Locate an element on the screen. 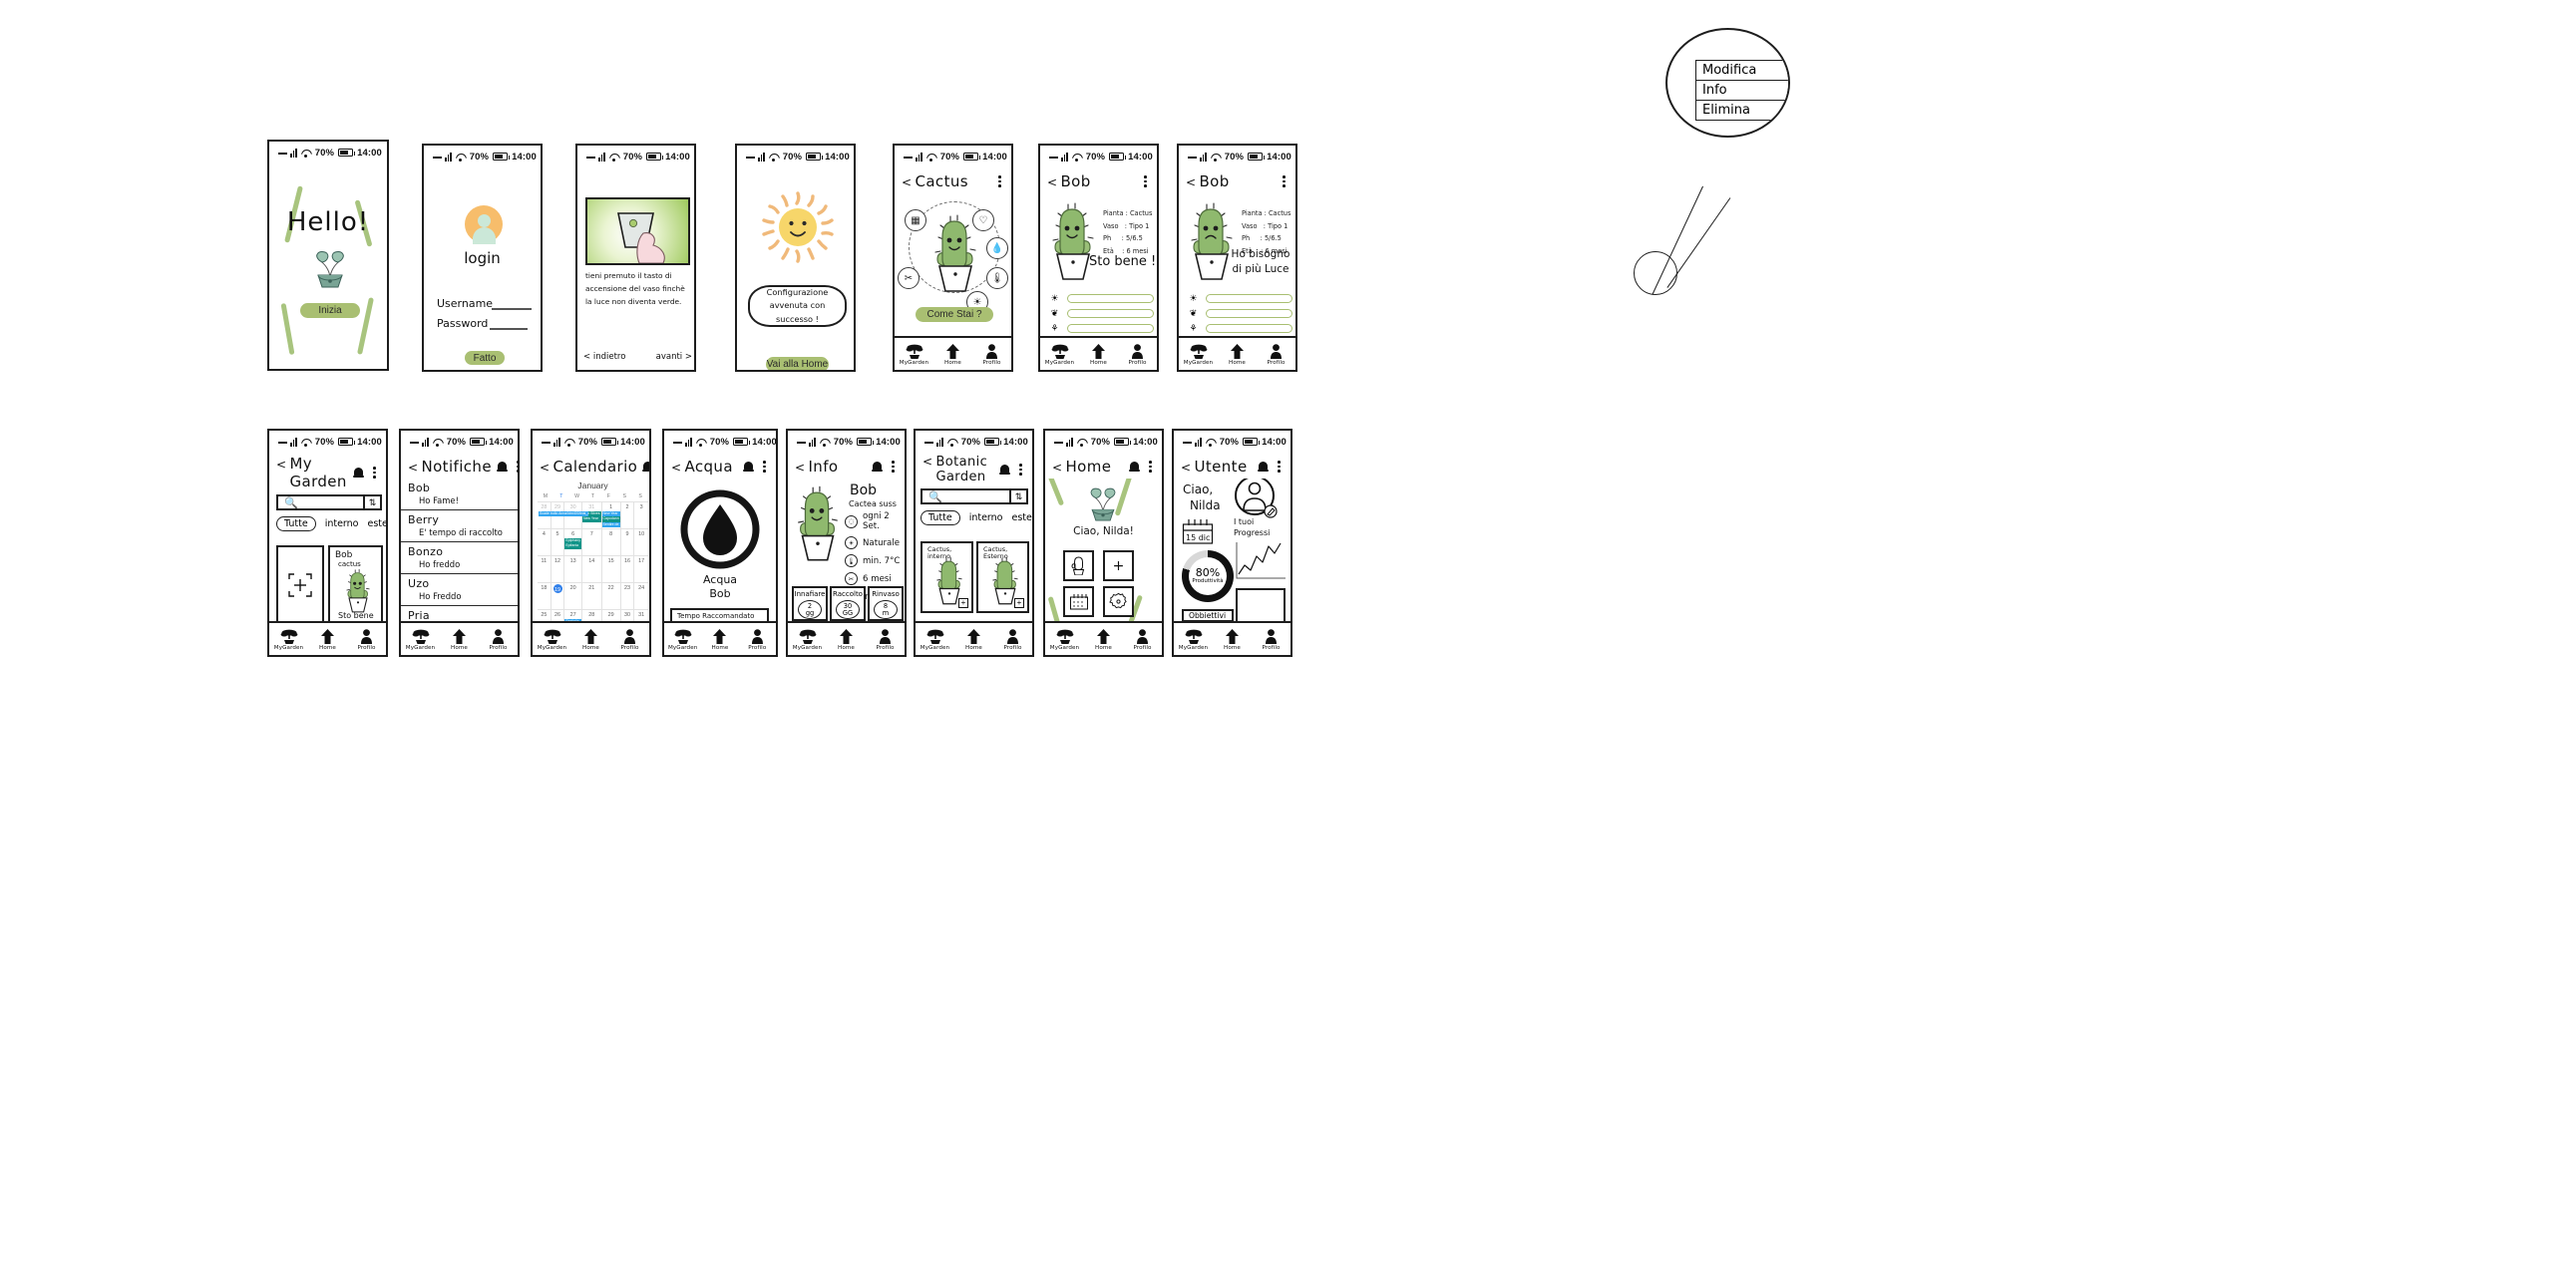 This screenshot has width=2576, height=1288. username-input is located at coordinates (512, 309).